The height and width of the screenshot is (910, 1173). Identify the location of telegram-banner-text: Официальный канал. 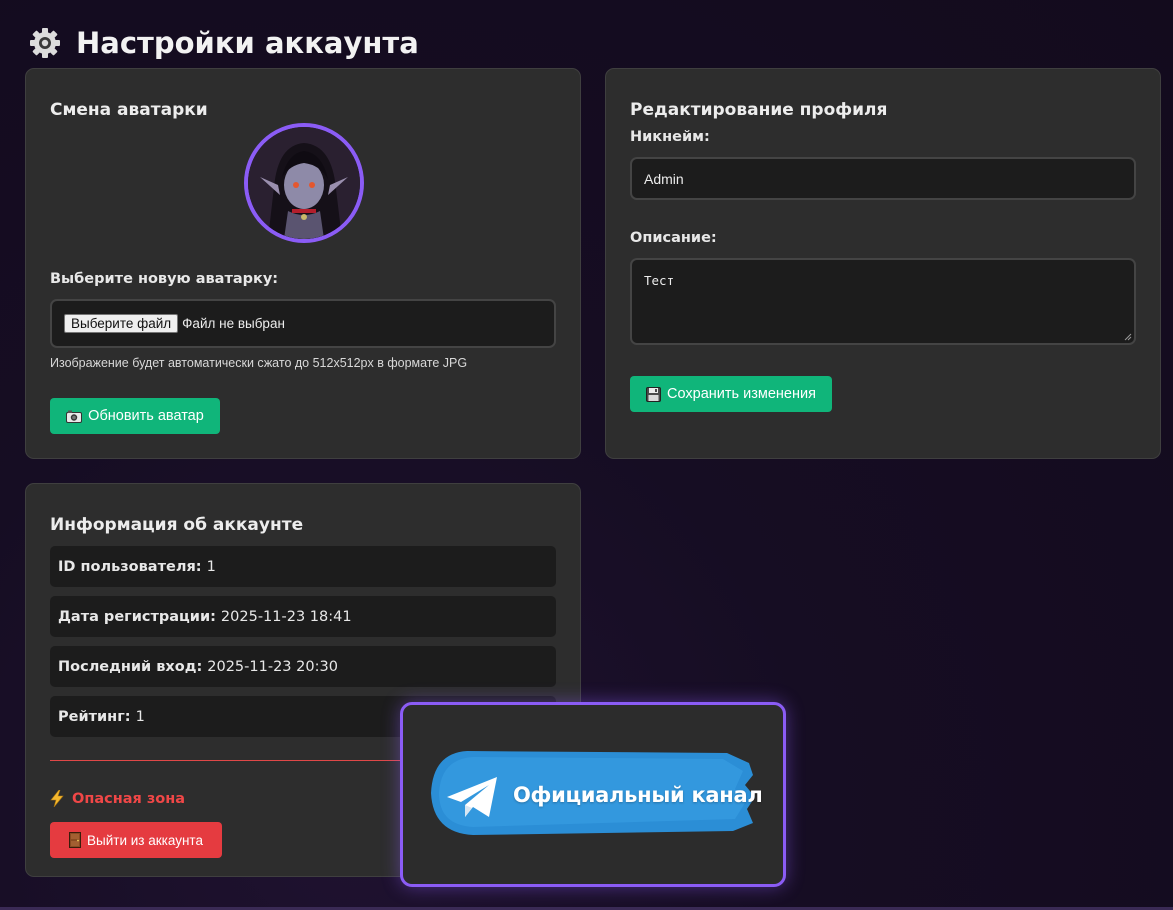
(638, 795).